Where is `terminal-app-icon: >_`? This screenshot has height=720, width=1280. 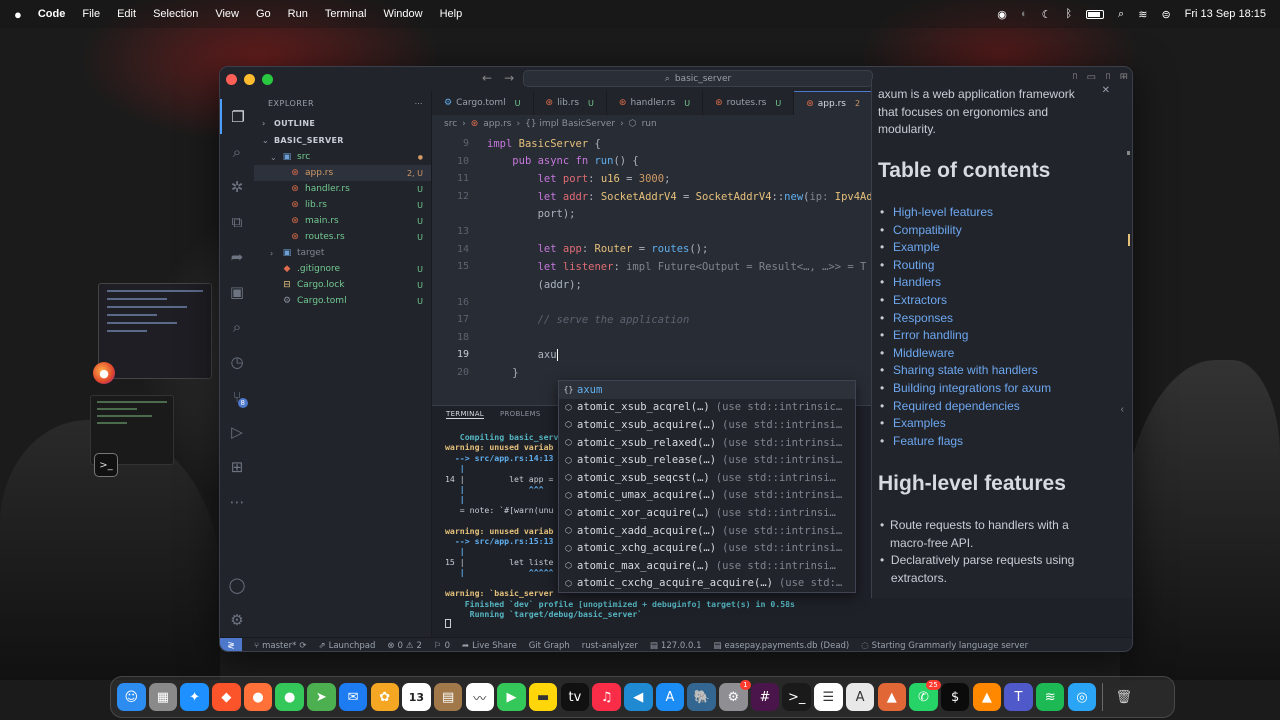
terminal-app-icon: >_ is located at coordinates (106, 465).